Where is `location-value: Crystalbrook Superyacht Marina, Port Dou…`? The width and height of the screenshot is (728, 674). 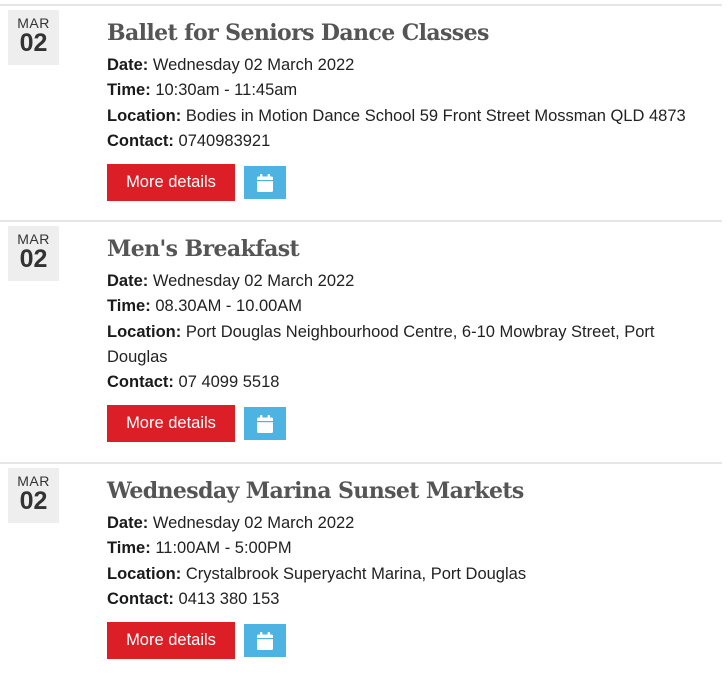 location-value: Crystalbrook Superyacht Marina, Port Dou… is located at coordinates (356, 573).